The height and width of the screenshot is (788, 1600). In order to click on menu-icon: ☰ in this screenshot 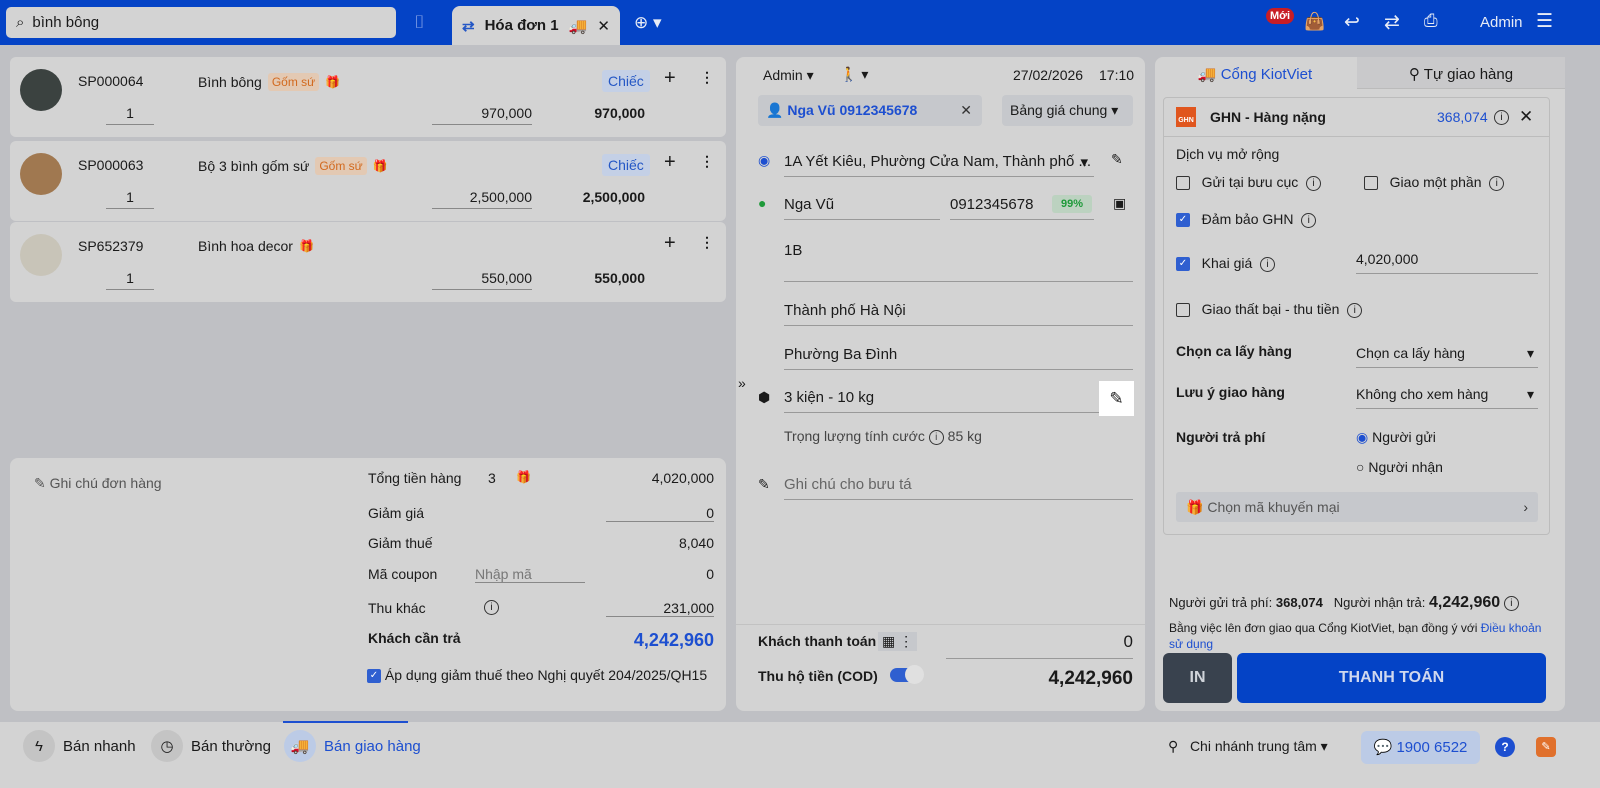, I will do `click(1544, 21)`.